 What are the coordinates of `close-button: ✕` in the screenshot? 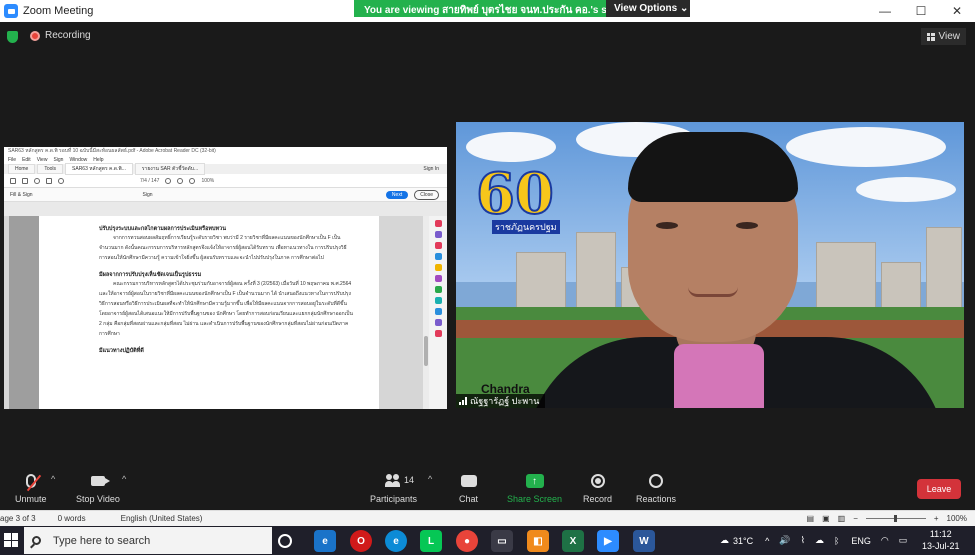 It's located at (957, 11).